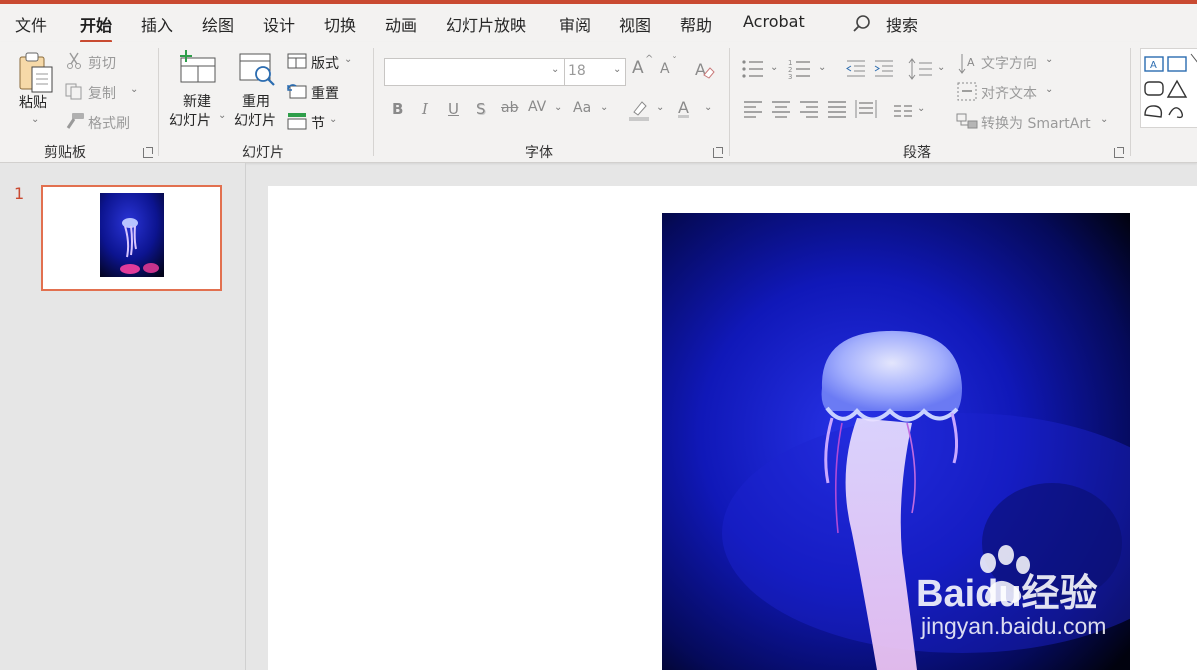  Describe the element at coordinates (856, 69) in the screenshot. I see `decrease-indent-icon` at that location.